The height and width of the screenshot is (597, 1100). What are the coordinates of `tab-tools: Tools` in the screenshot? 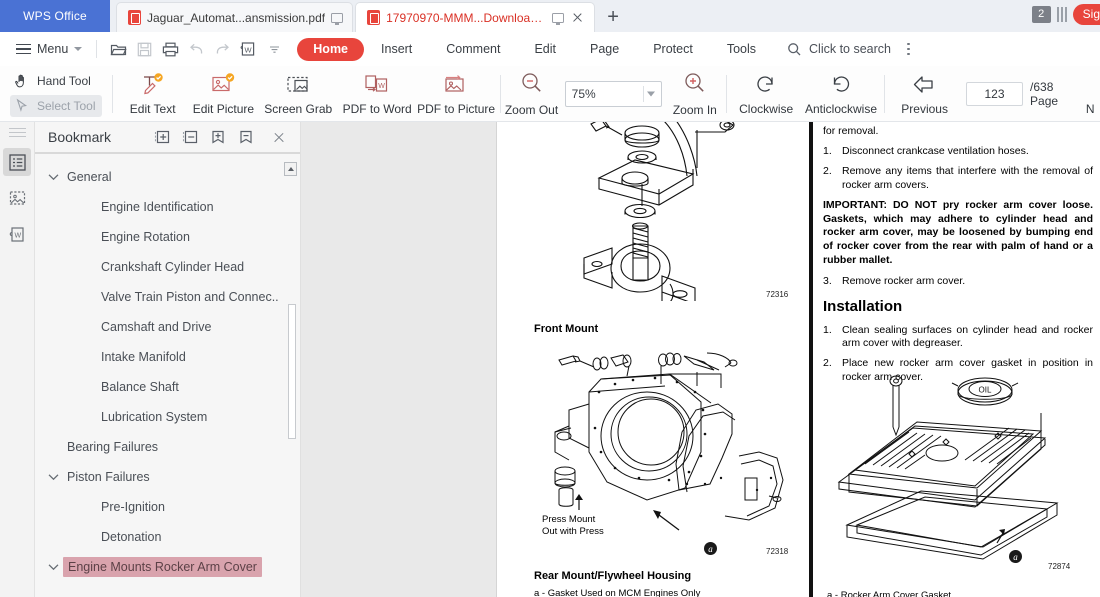 It's located at (741, 49).